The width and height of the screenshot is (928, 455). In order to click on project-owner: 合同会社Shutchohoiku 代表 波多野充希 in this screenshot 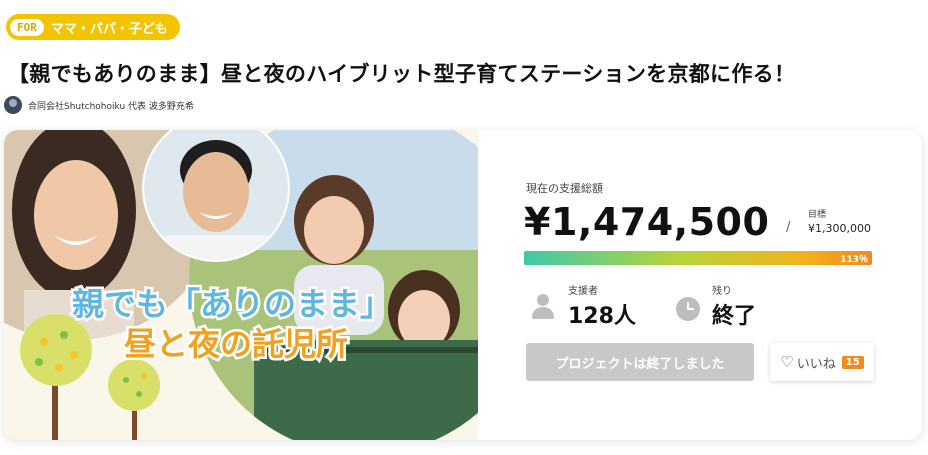, I will do `click(99, 105)`.